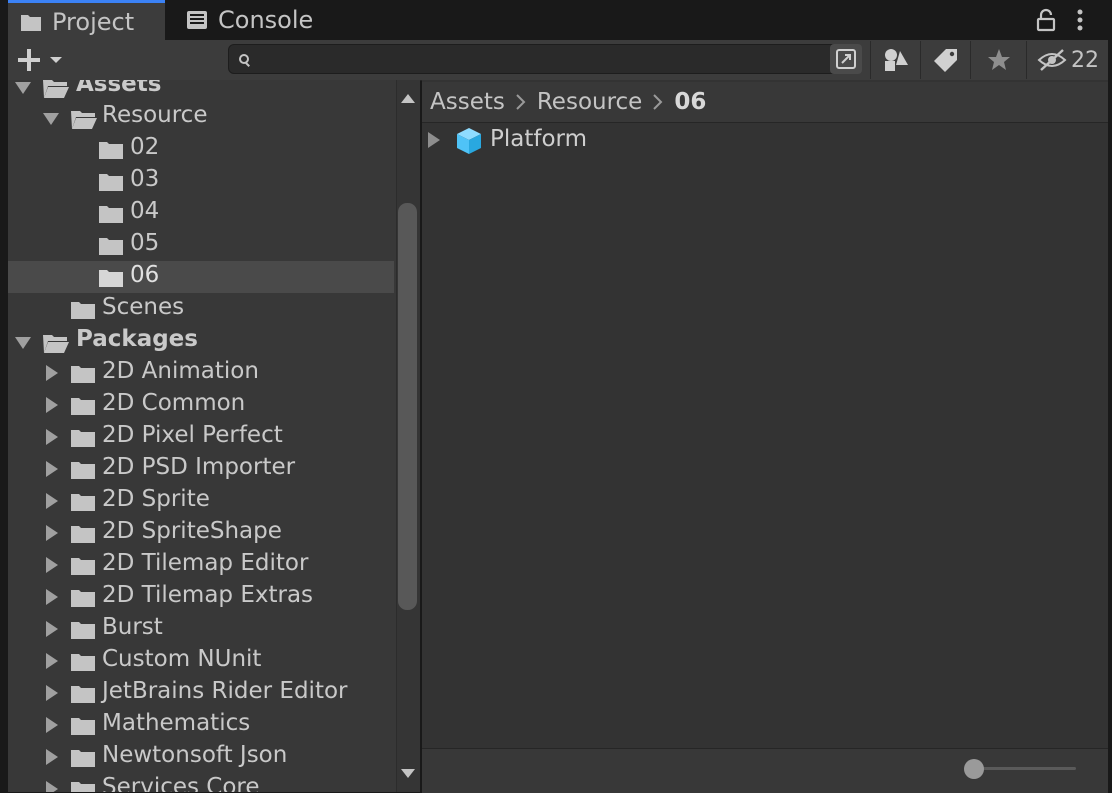  Describe the element at coordinates (201, 117) in the screenshot. I see `tree-item-resource: Resource` at that location.